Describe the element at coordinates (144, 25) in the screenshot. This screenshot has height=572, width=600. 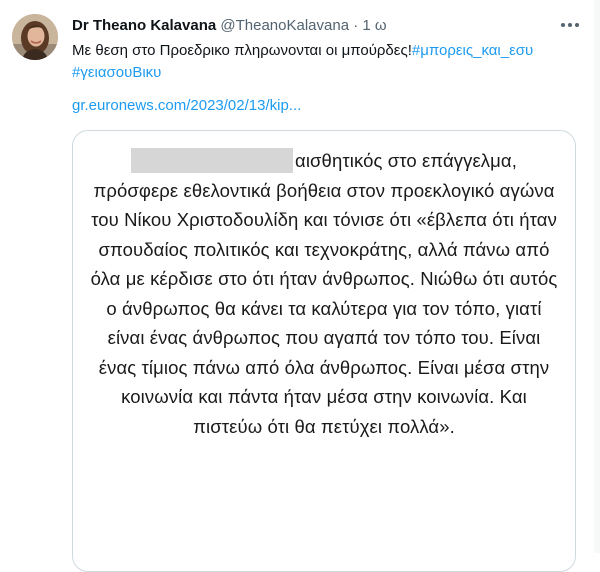
I see `author-name: Dr Theano Kalavana` at that location.